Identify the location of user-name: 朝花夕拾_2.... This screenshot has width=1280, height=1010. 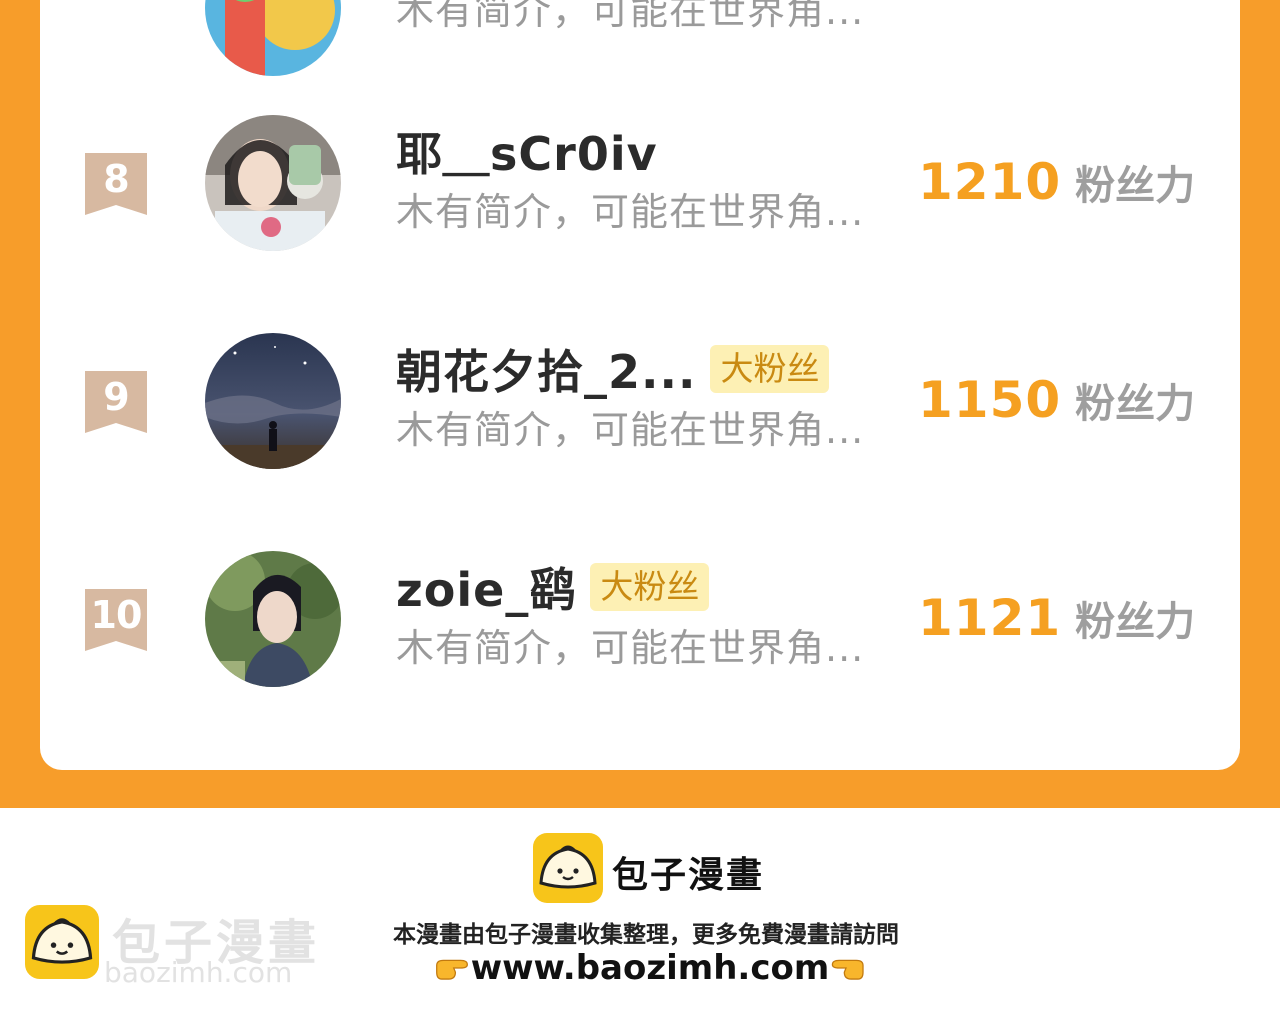
(546, 369).